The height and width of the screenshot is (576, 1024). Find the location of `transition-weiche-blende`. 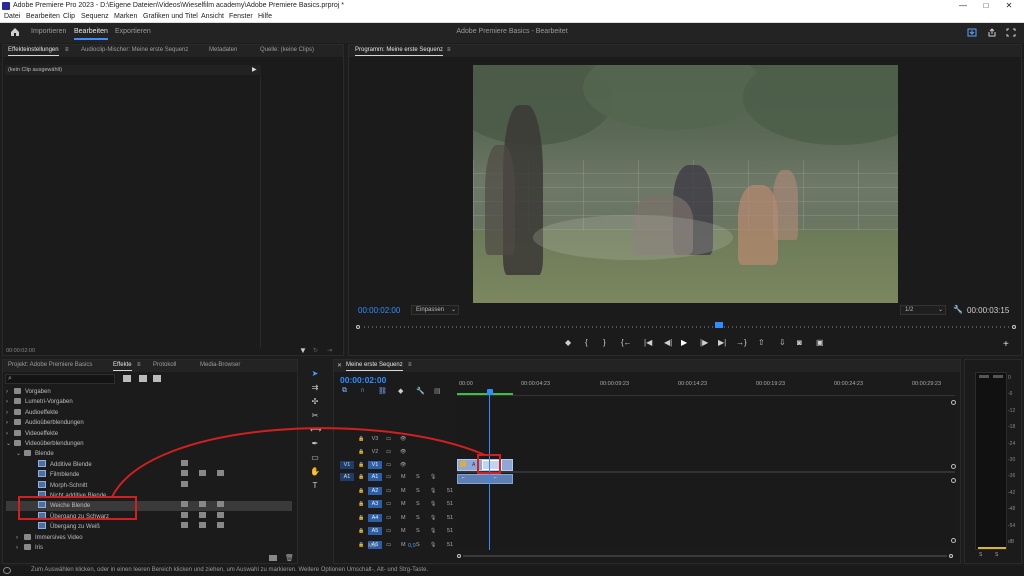

transition-weiche-blende is located at coordinates (492, 465).